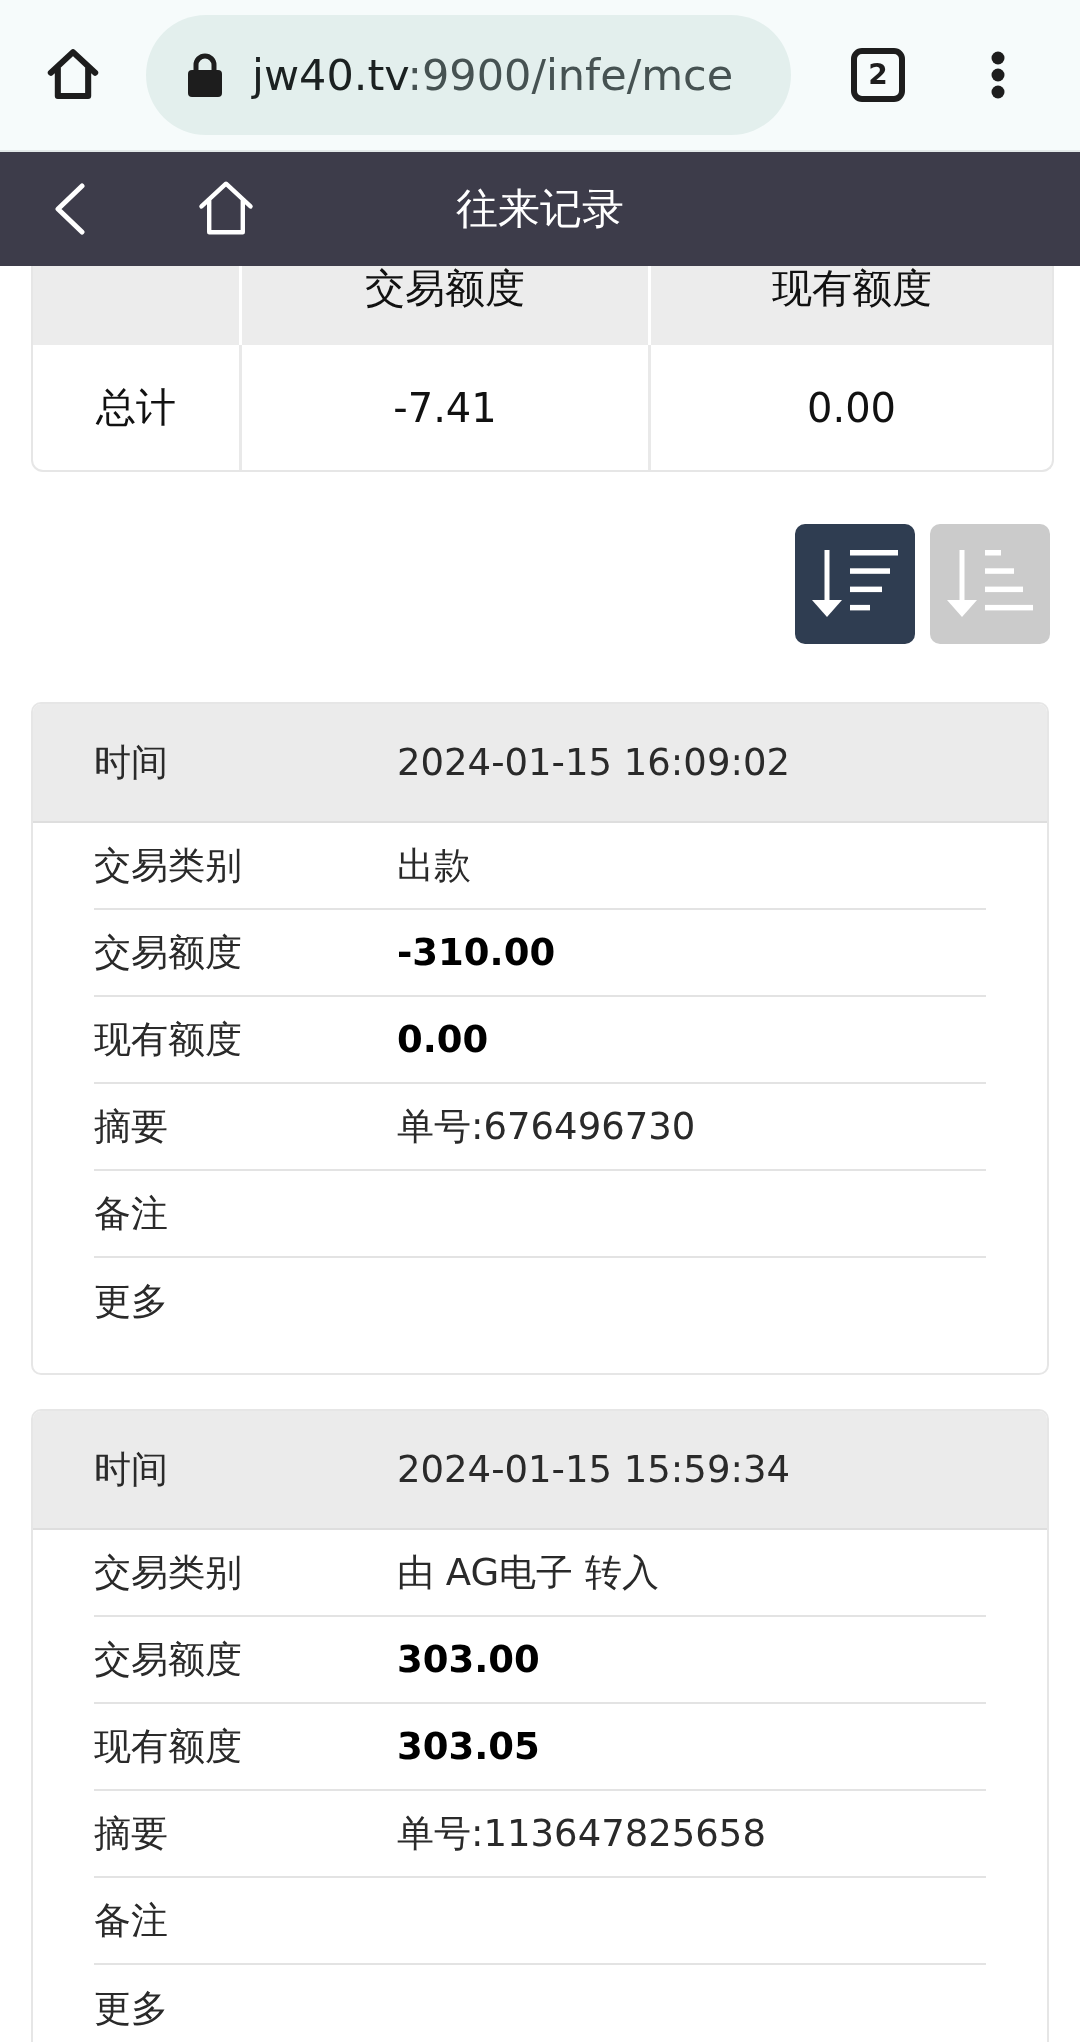  I want to click on url-text: jw40.tv:9900/infe/mce, so click(493, 75).